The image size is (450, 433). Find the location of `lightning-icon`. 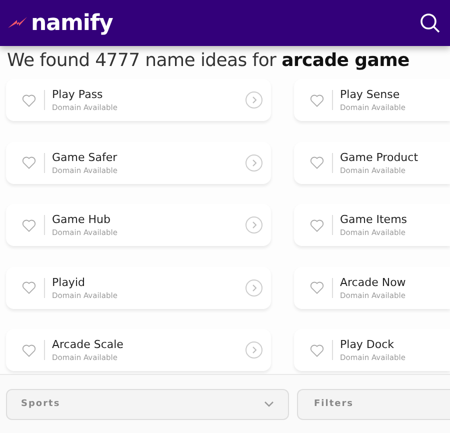

lightning-icon is located at coordinates (18, 23).